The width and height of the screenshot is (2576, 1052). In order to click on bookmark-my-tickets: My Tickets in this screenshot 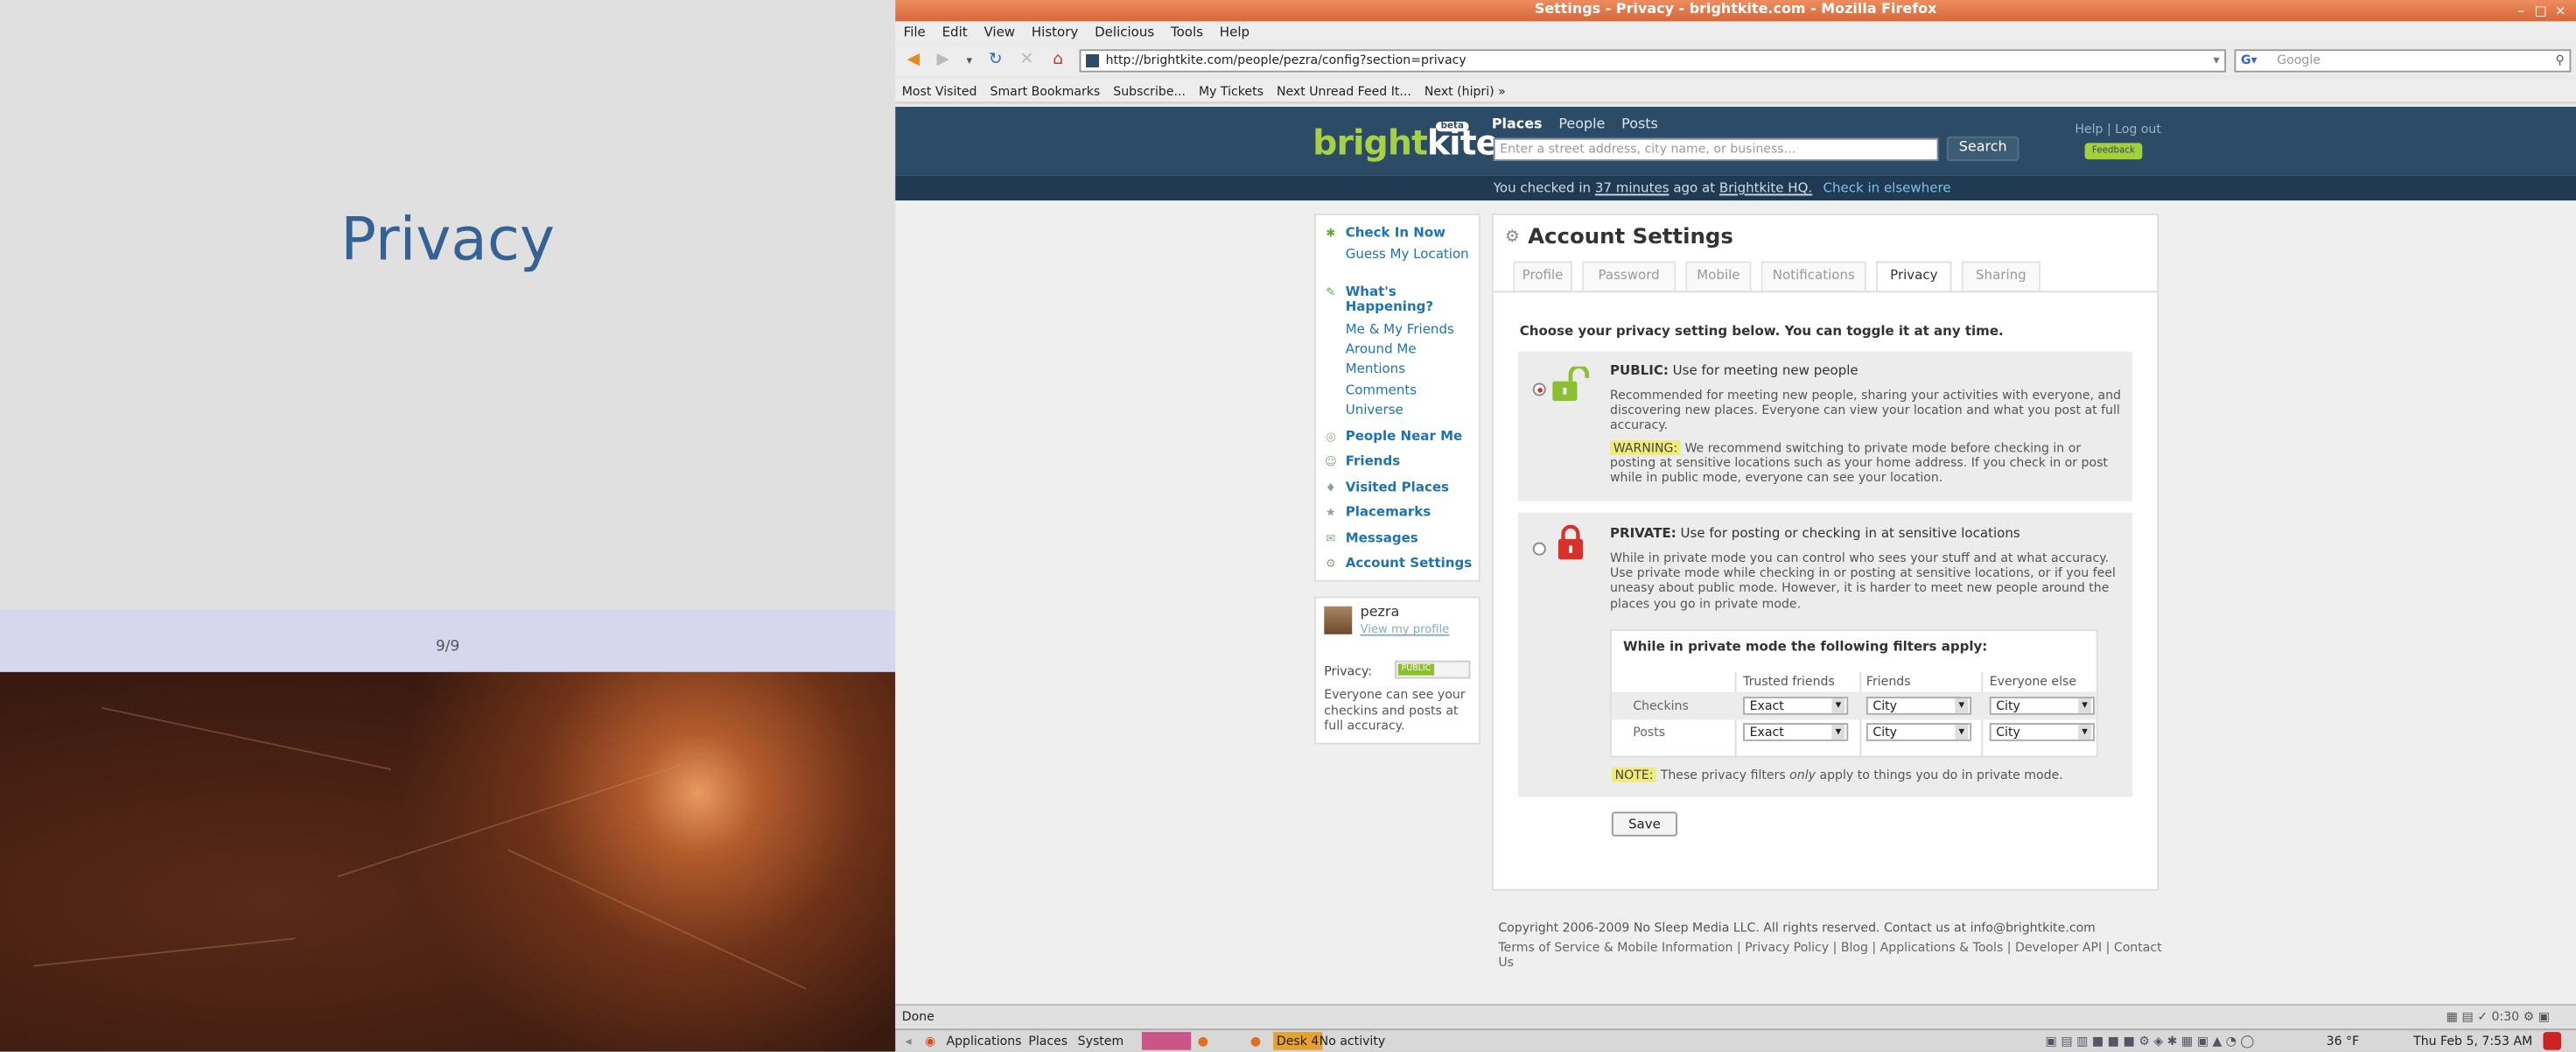, I will do `click(1231, 91)`.